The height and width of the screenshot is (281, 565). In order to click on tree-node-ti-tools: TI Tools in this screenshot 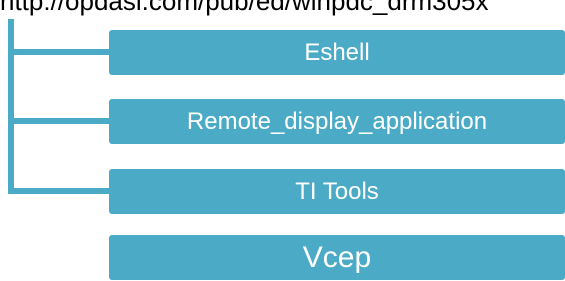, I will do `click(337, 191)`.